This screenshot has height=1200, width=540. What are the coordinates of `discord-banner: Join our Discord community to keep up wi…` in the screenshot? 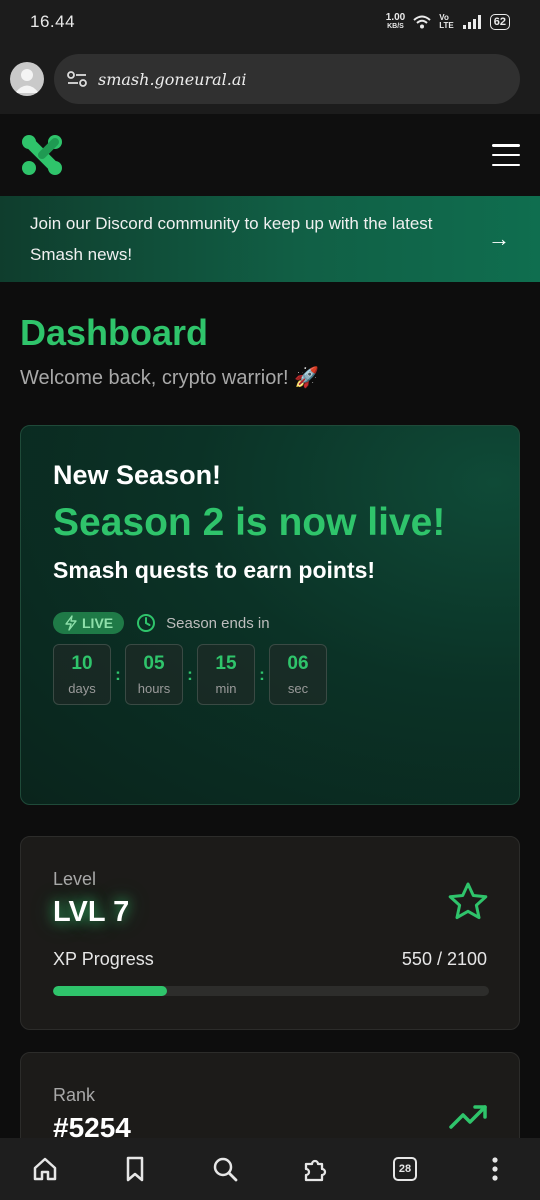 It's located at (270, 239).